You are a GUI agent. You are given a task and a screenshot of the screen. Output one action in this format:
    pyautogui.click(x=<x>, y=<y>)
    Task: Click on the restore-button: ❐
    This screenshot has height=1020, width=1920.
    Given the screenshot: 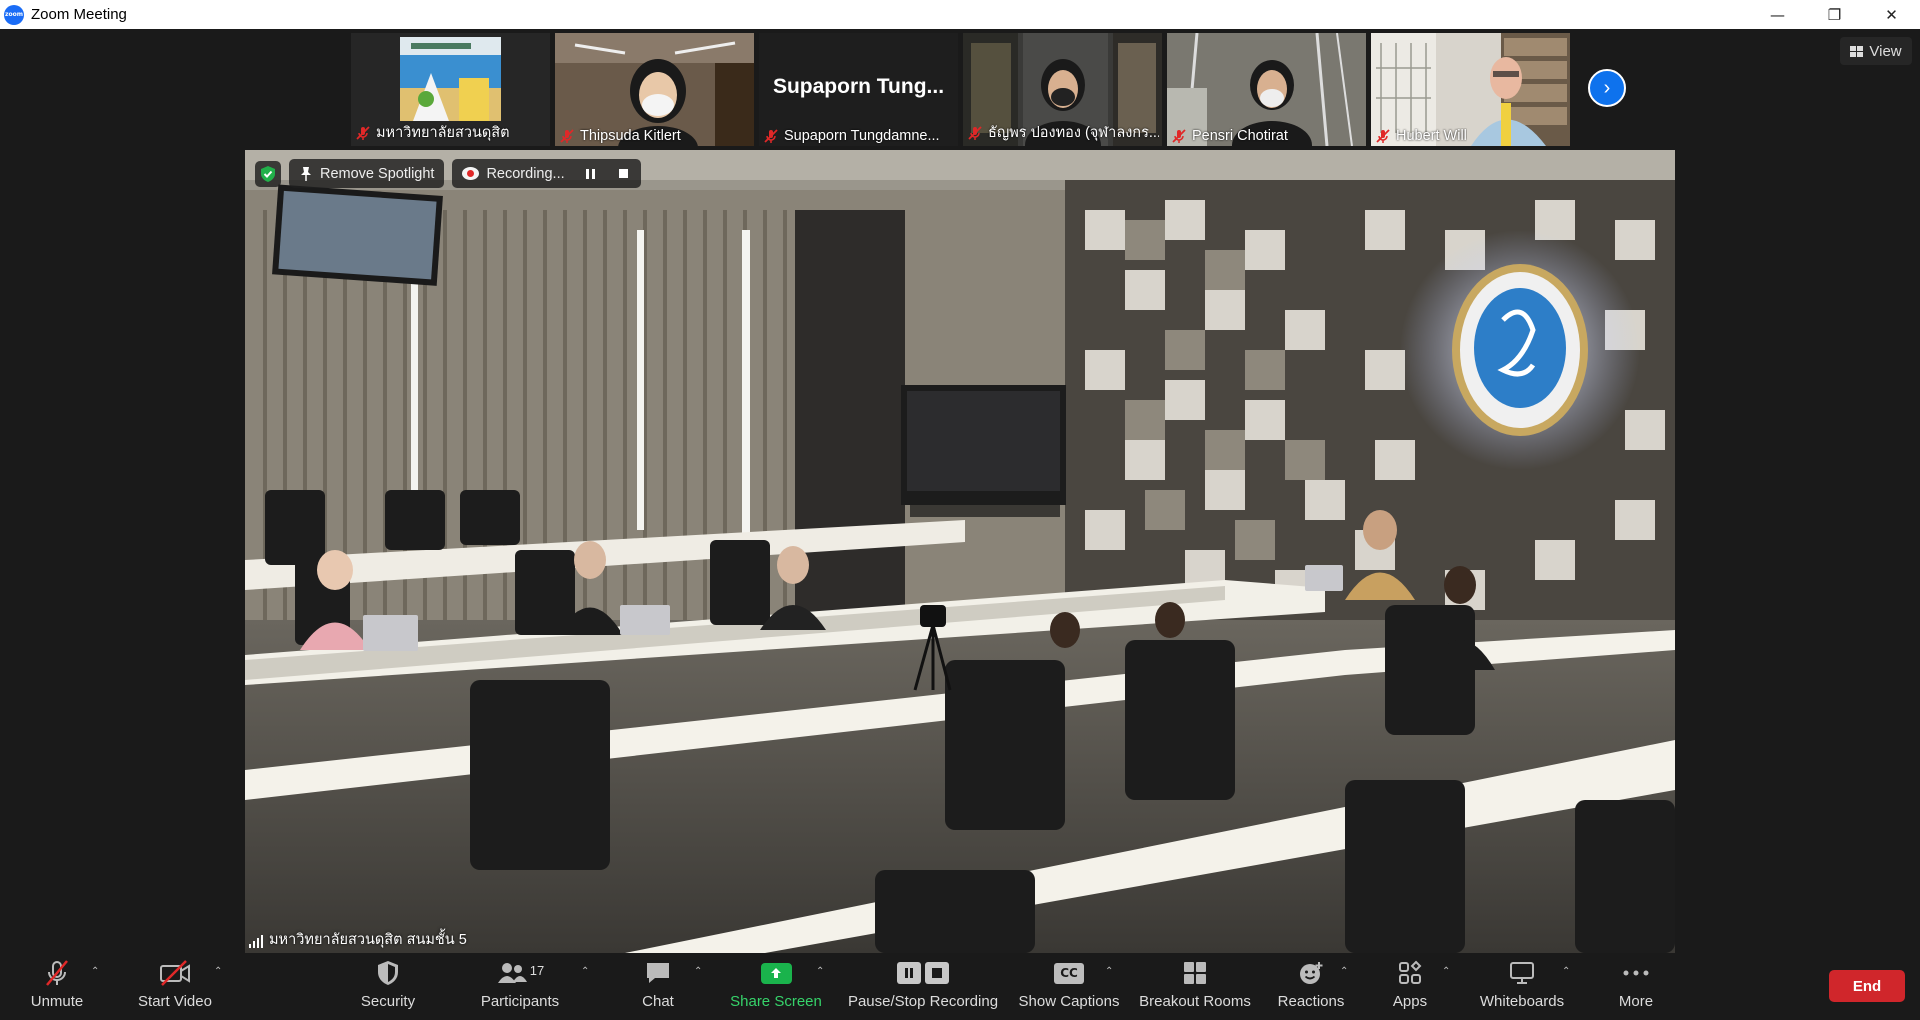 What is the action you would take?
    pyautogui.click(x=1834, y=14)
    